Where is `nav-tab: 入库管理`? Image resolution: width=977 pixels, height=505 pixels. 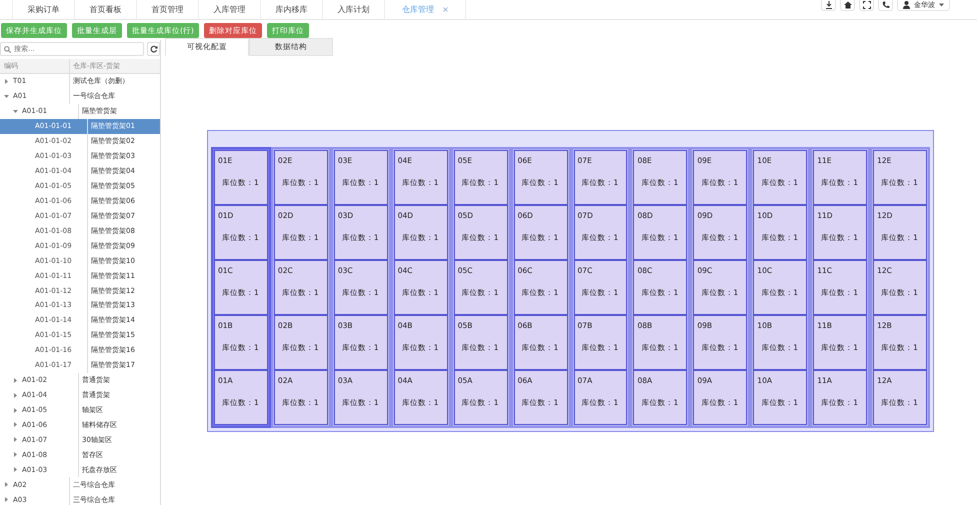 nav-tab: 入库管理 is located at coordinates (229, 9).